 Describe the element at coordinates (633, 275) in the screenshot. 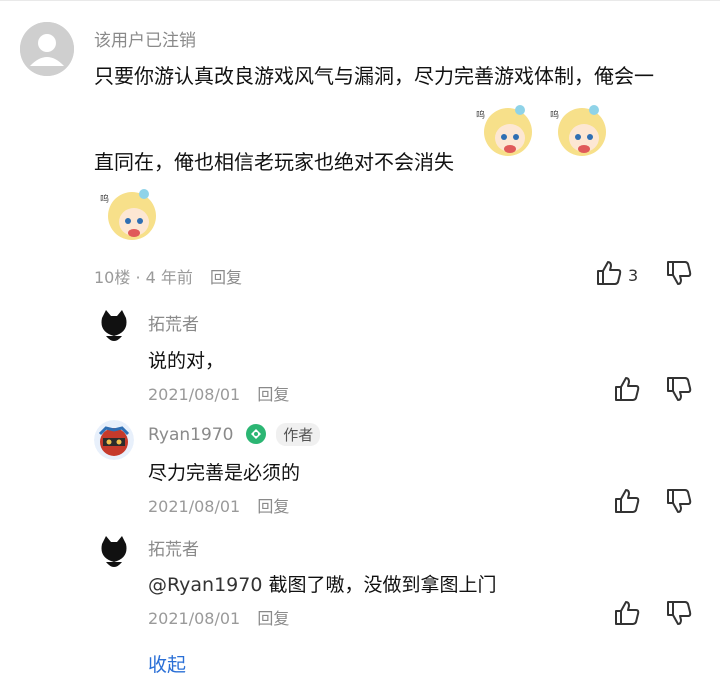

I see `like-count: 3` at that location.